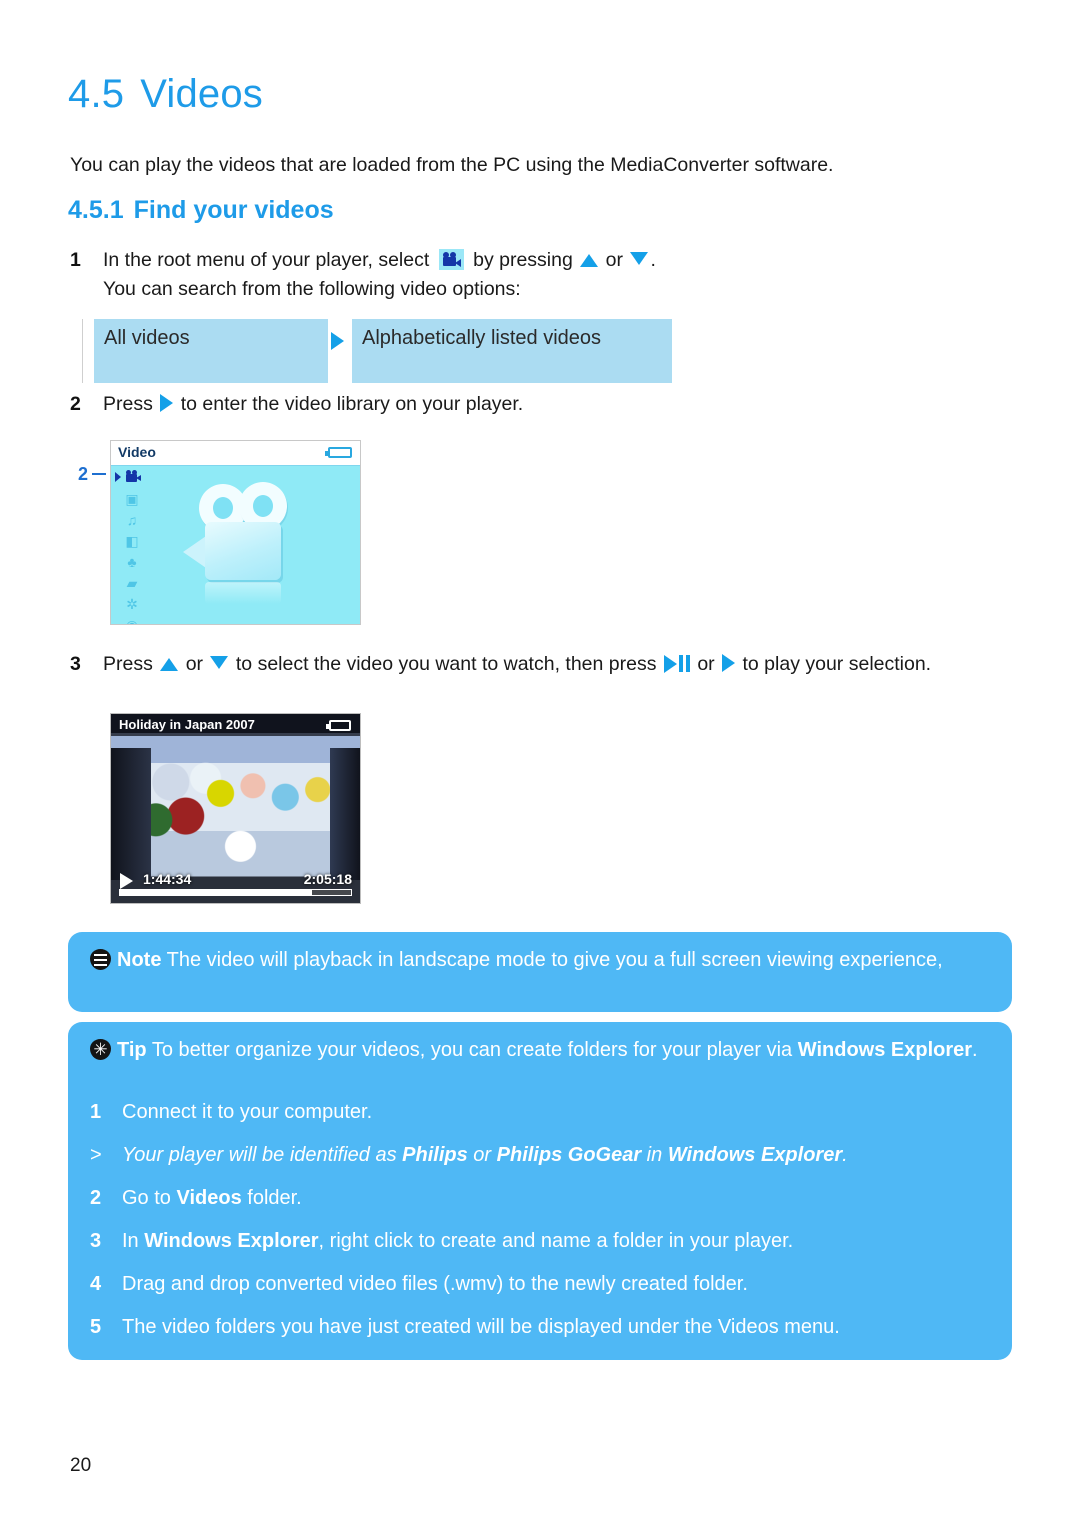 The image size is (1080, 1527). I want to click on device-icon-rail: ▣ ♫ ◧ ♣ ▰ ✲ ◉, so click(128, 545).